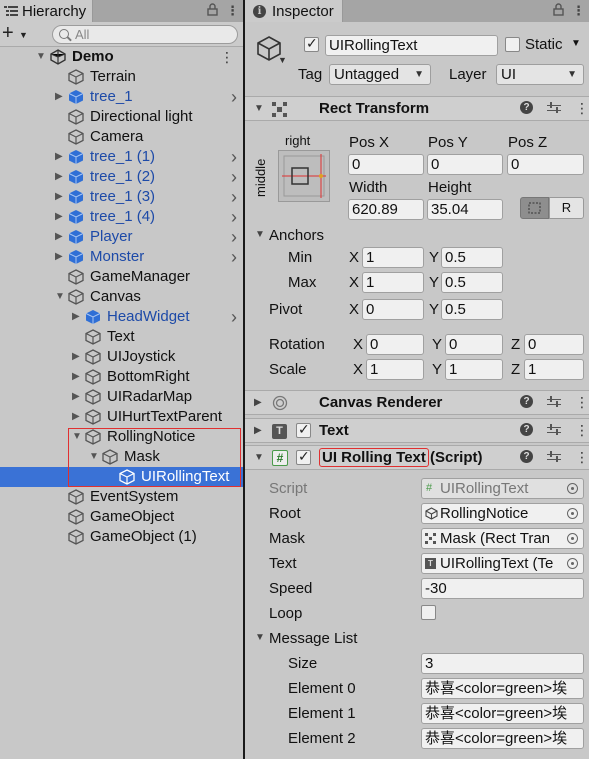 This screenshot has width=589, height=759. I want to click on hierarchy-item: ▶ Monster ›, so click(121, 257).